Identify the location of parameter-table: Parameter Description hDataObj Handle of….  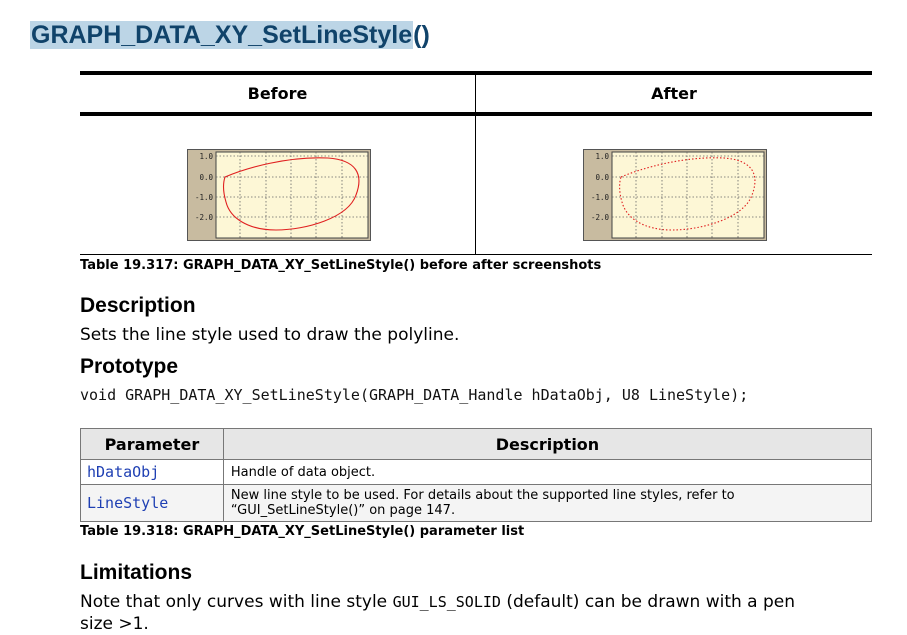
(476, 475).